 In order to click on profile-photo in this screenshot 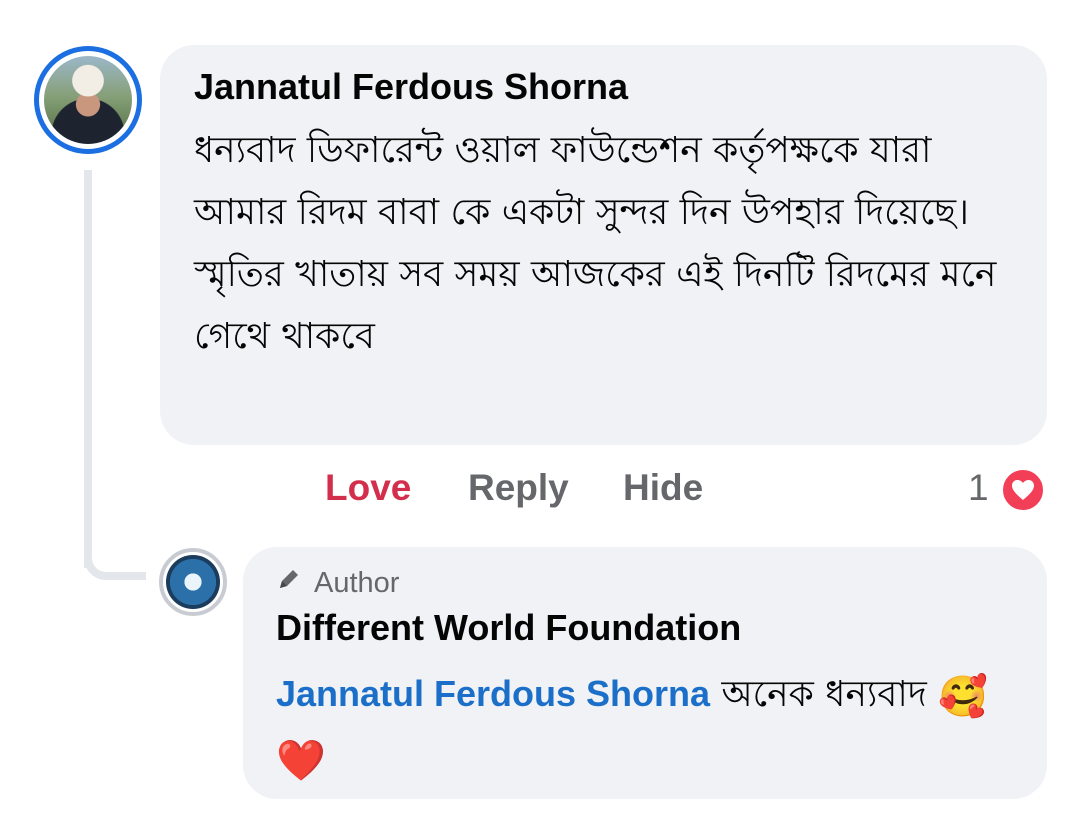, I will do `click(88, 100)`.